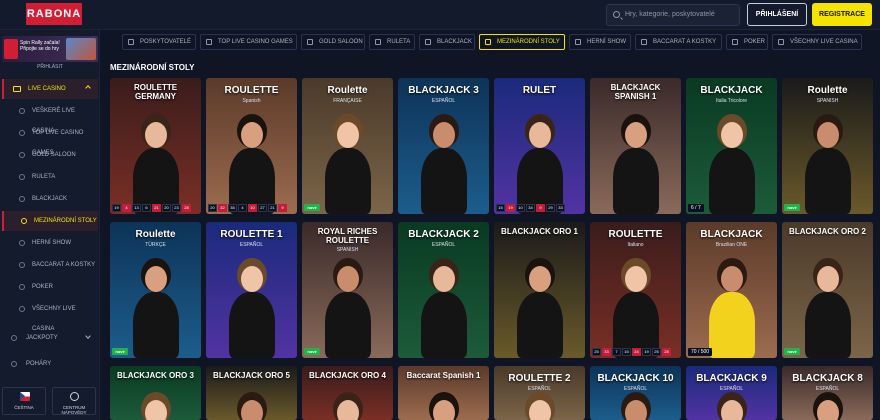  Describe the element at coordinates (539, 146) in the screenshot. I see `game-card: RULET 15 19 10 34 9 29 33` at that location.